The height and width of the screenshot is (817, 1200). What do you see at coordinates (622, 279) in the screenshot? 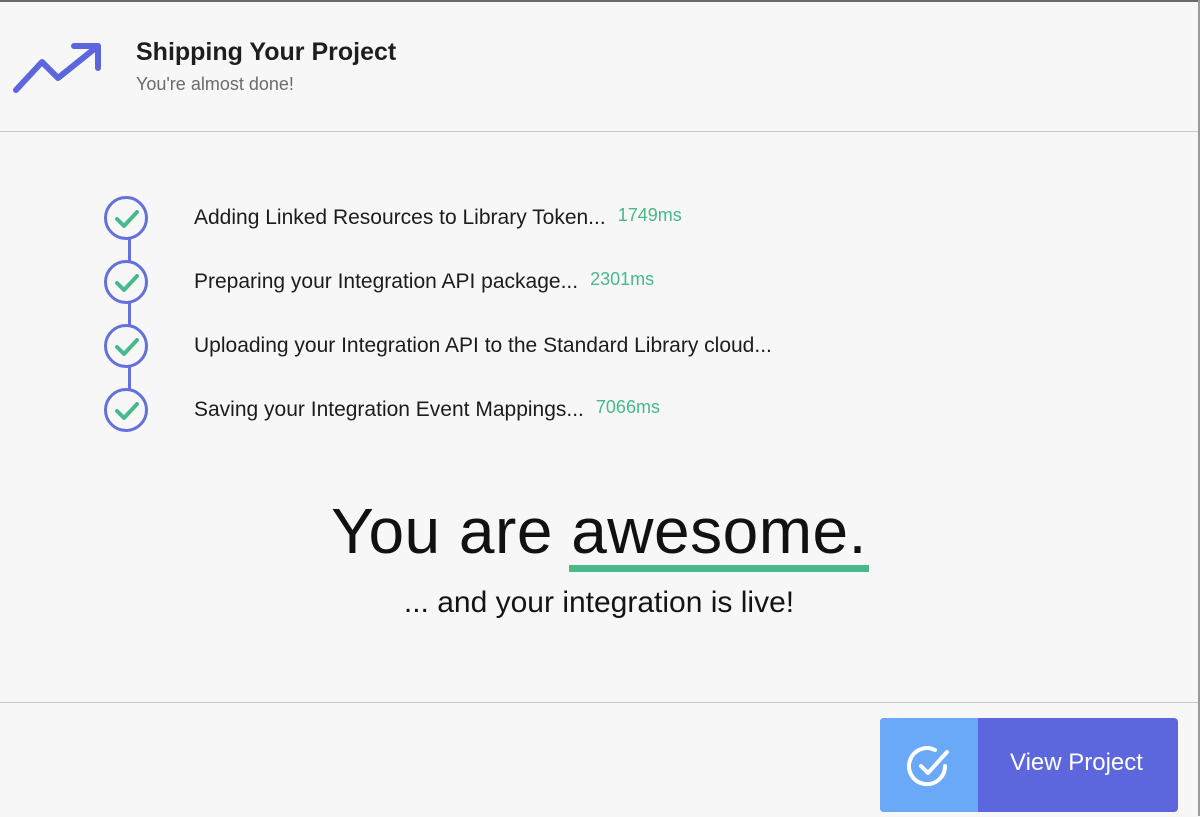
I see `step-time: 2301ms` at bounding box center [622, 279].